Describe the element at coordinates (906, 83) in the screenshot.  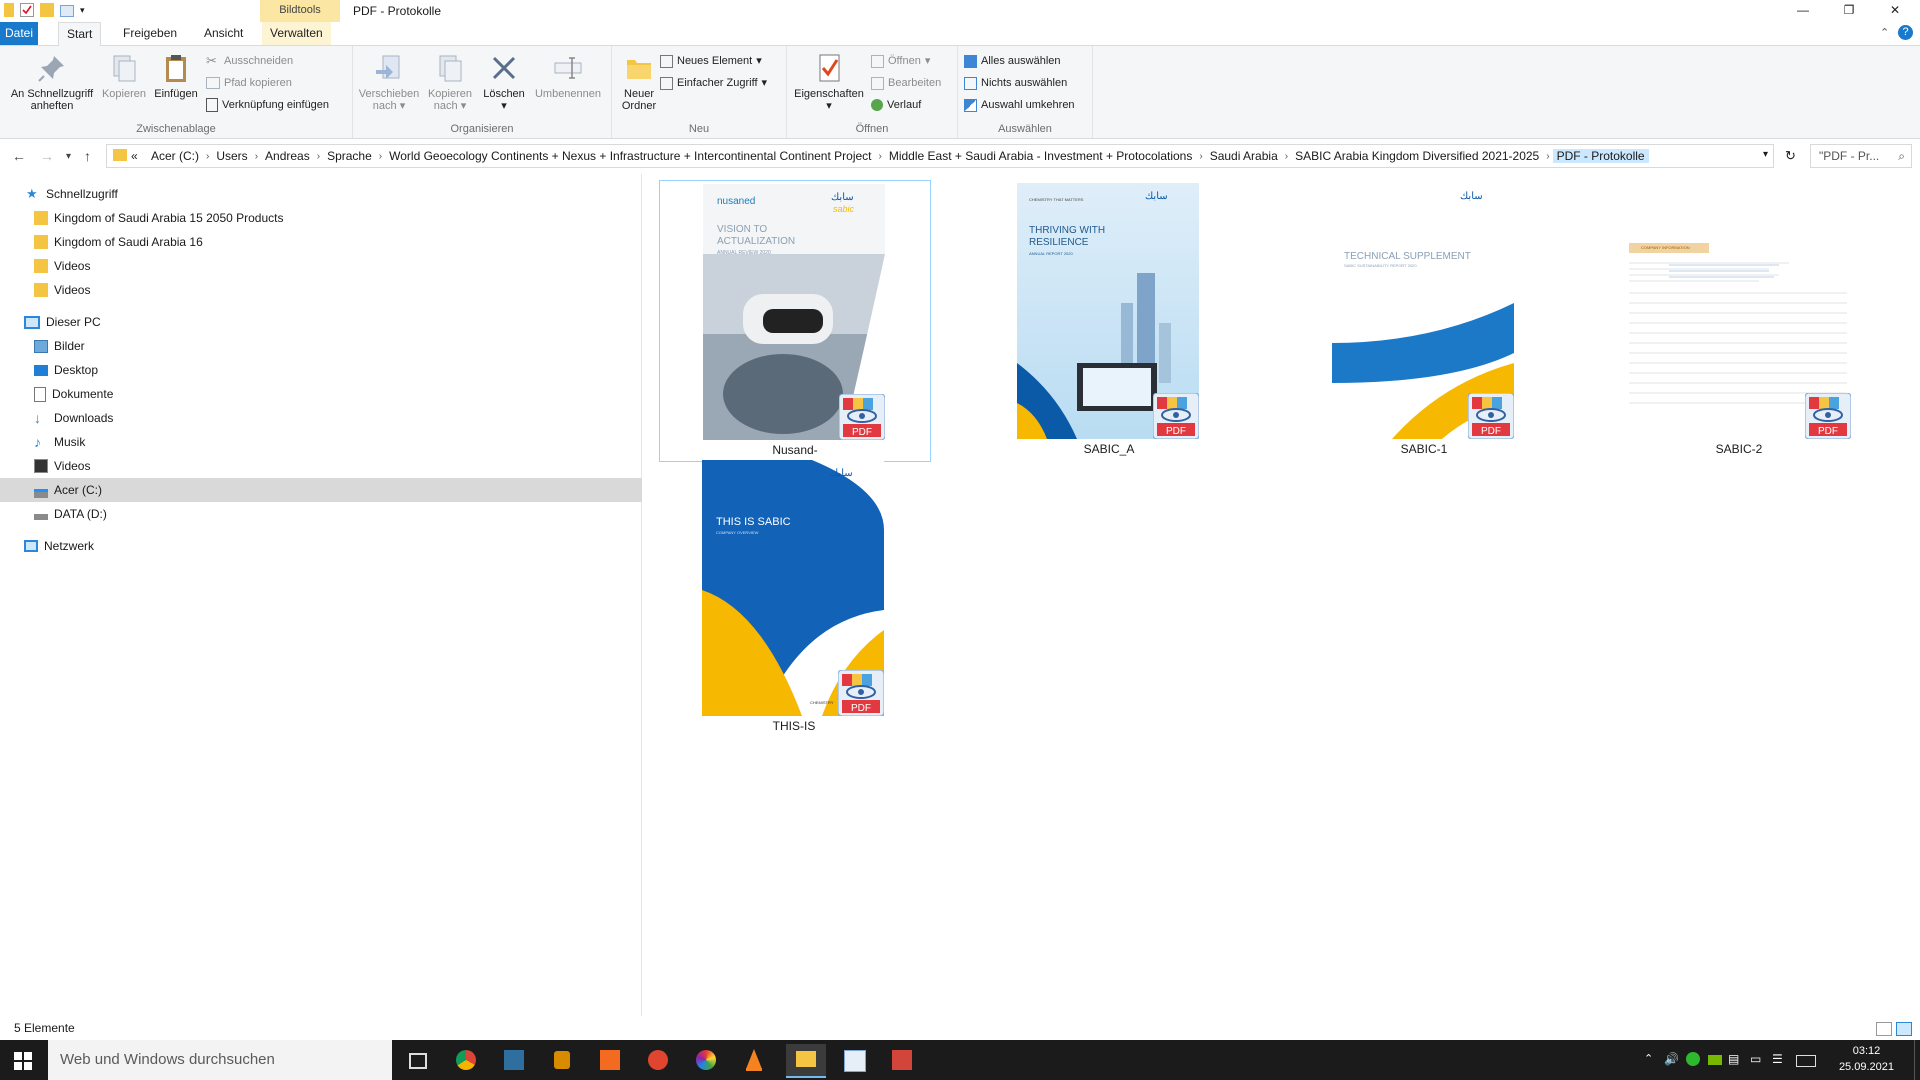
I see `edit-button: Bearbeiten` at that location.